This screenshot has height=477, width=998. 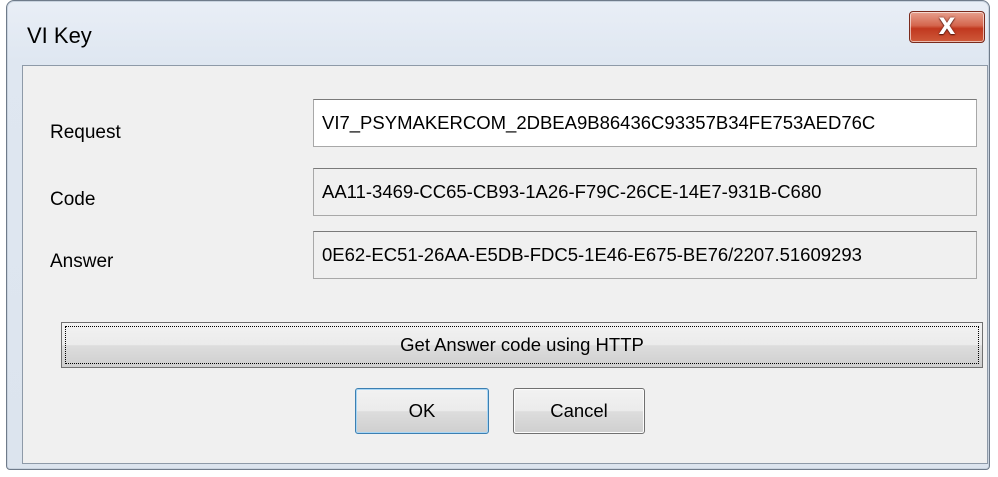 I want to click on cancel-button-label: Cancel, so click(x=579, y=410).